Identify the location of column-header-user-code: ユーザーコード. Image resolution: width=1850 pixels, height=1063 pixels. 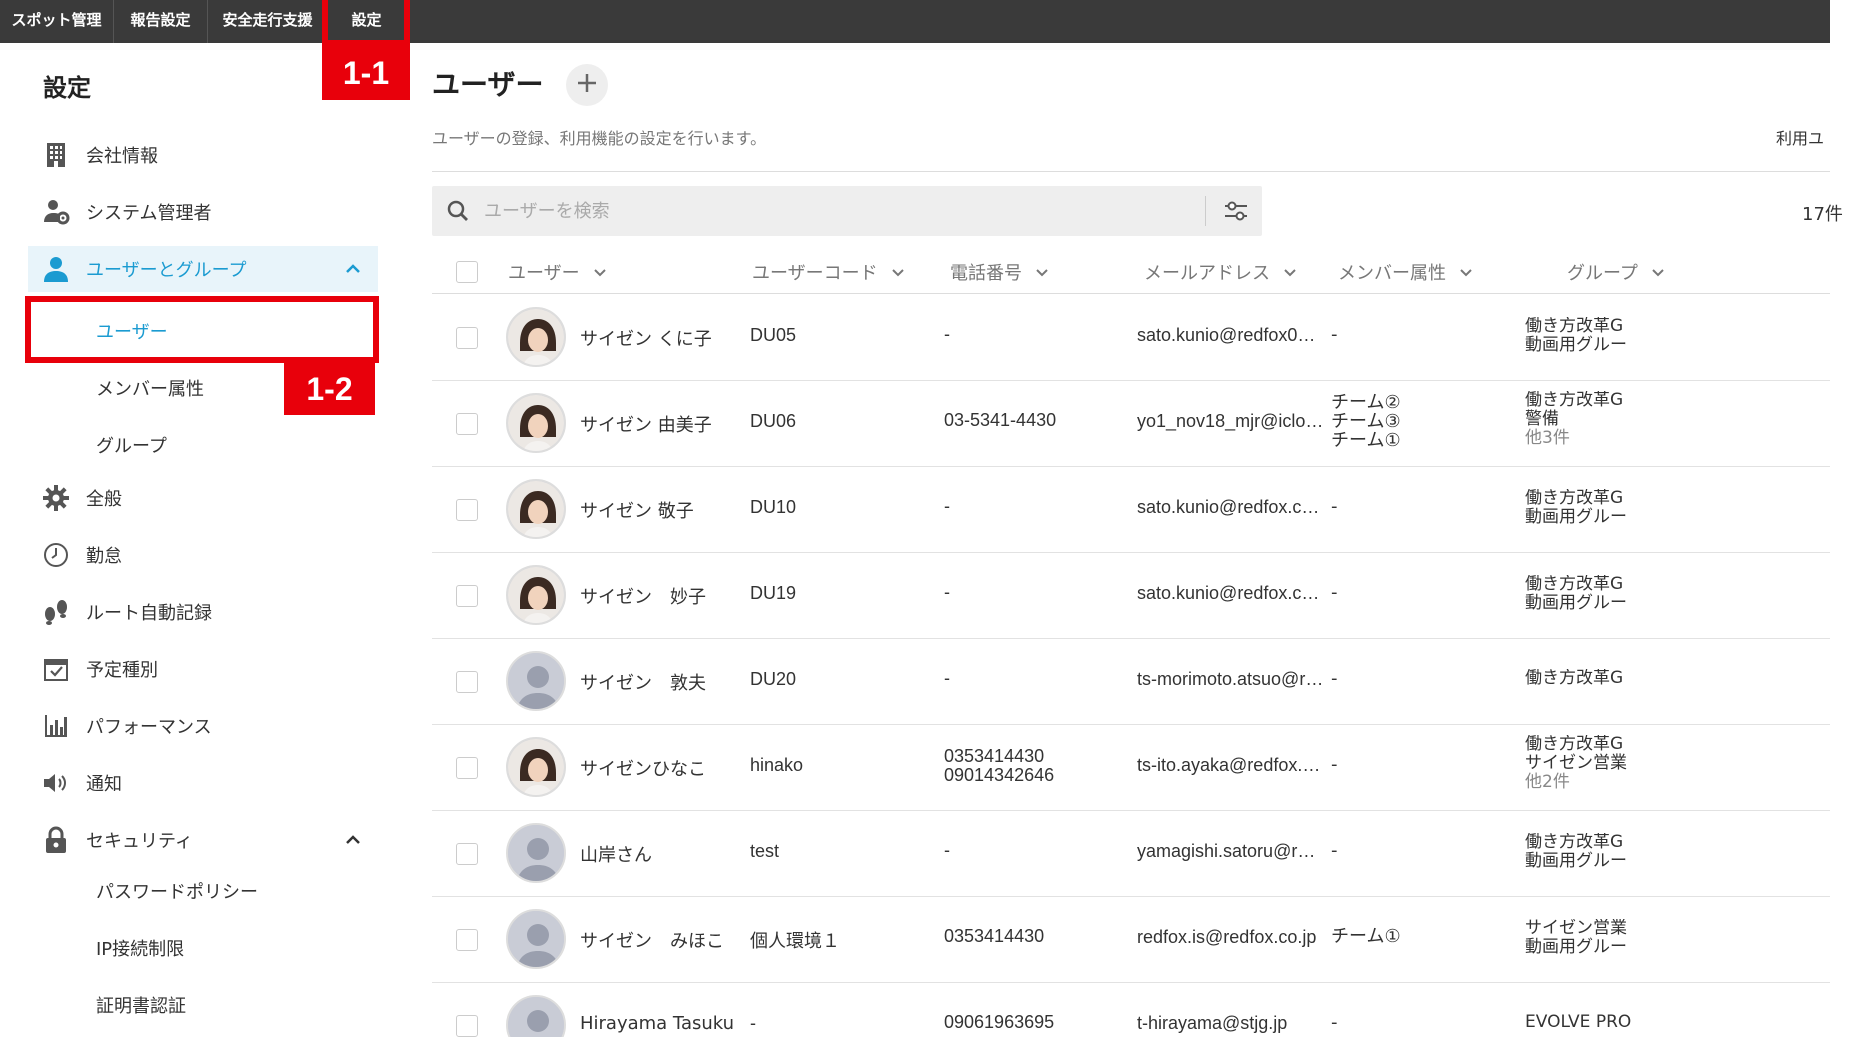
(829, 272).